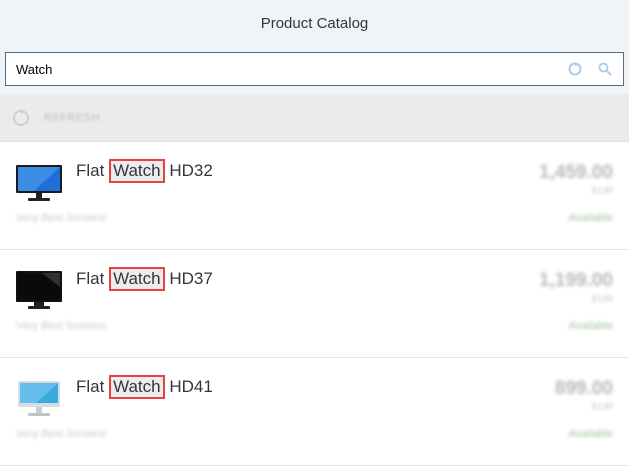 The image size is (629, 466). I want to click on refresh-icon, so click(575, 69).